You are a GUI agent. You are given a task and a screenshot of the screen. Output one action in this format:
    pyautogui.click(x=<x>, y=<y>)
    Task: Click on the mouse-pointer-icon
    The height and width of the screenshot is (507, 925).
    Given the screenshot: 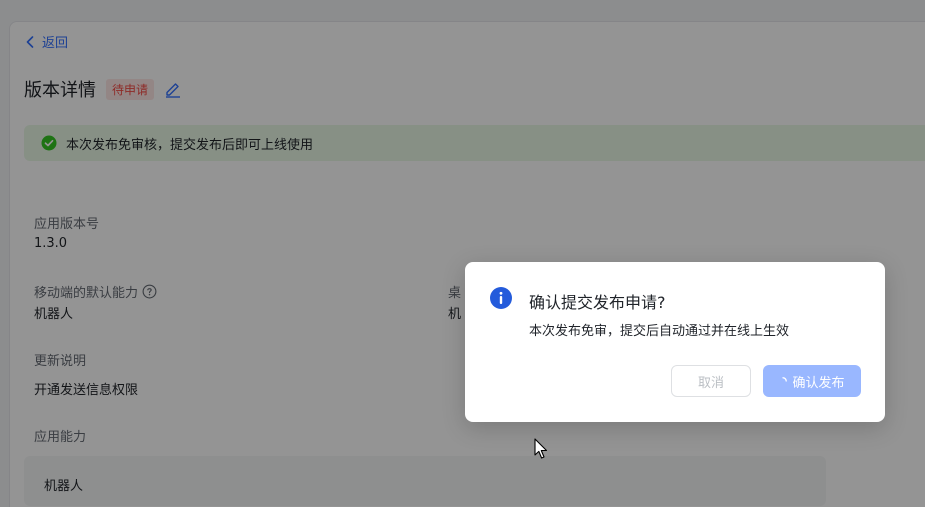 What is the action you would take?
    pyautogui.click(x=541, y=448)
    